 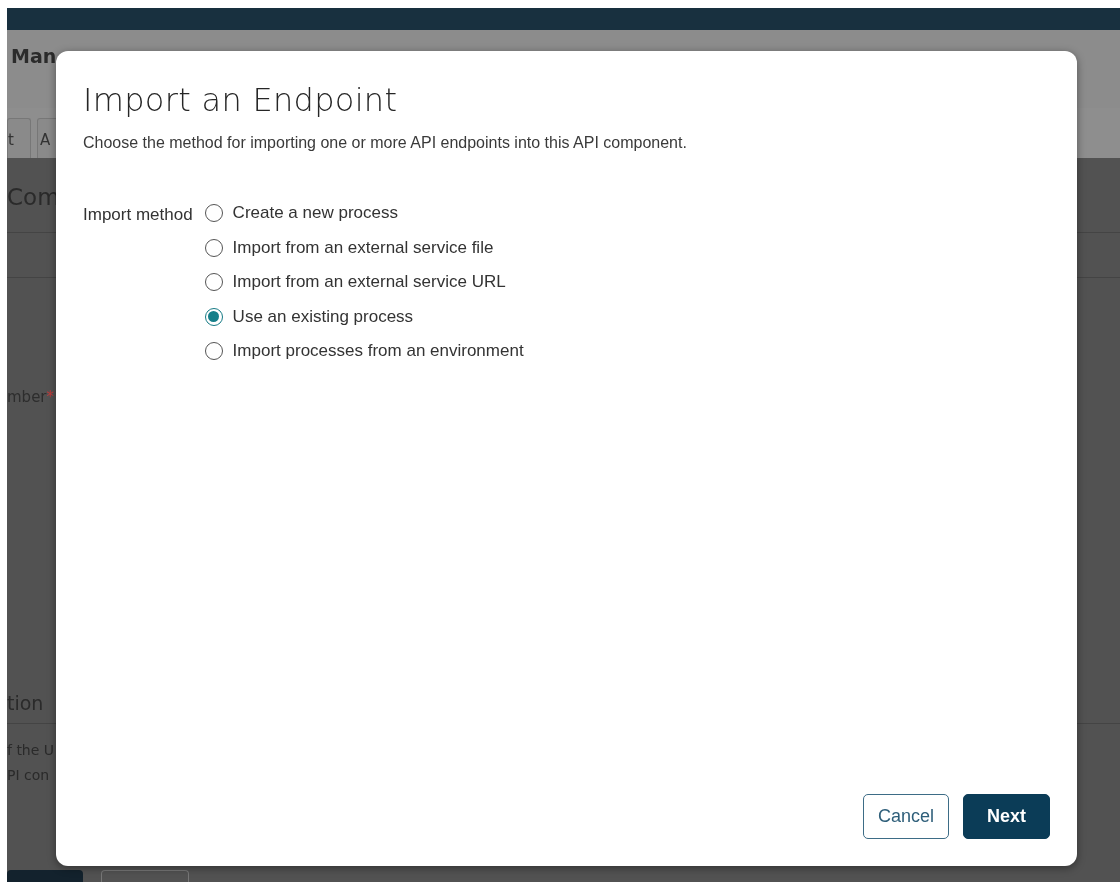 What do you see at coordinates (905, 816) in the screenshot?
I see `cancel-button: Cancel` at bounding box center [905, 816].